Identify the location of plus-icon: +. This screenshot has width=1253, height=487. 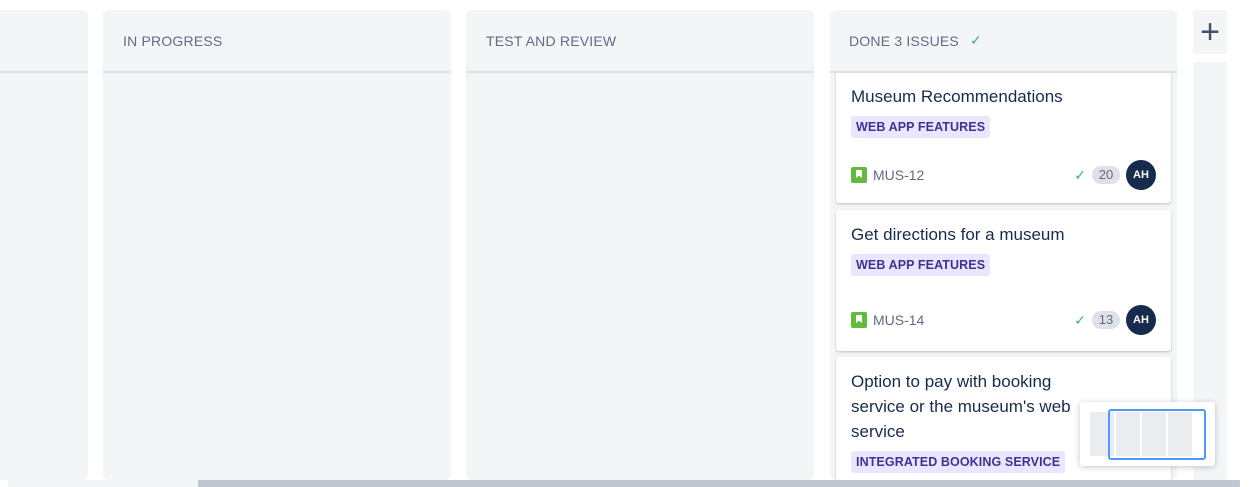
(1210, 32).